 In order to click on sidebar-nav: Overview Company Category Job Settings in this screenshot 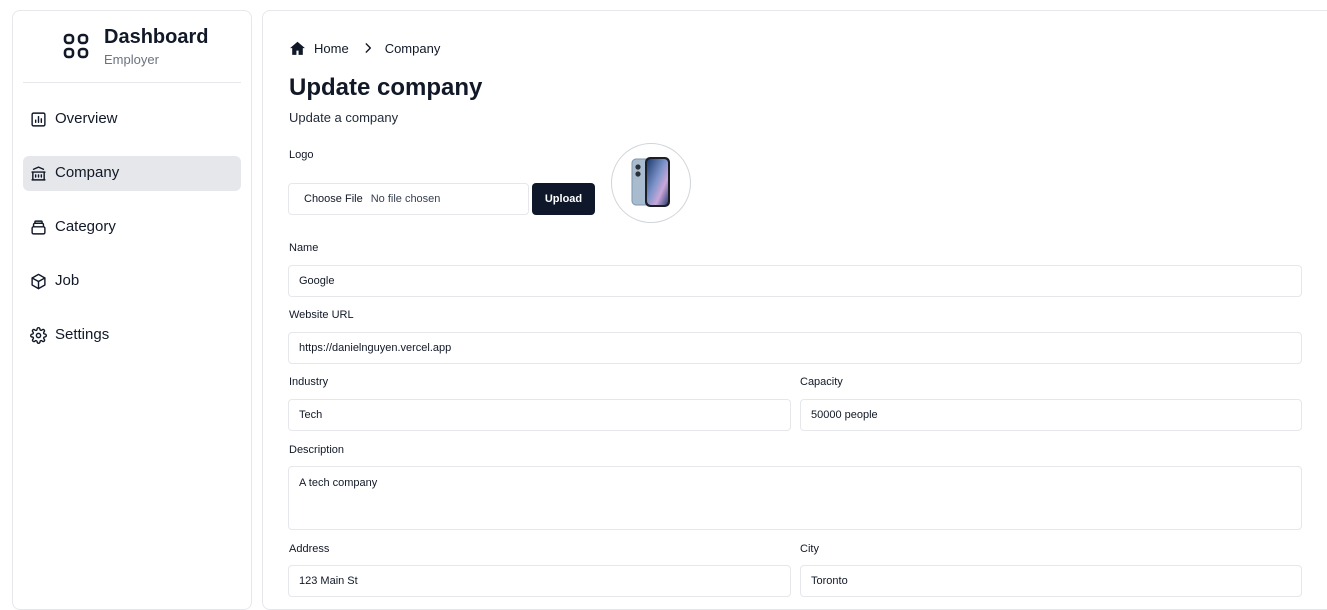, I will do `click(132, 237)`.